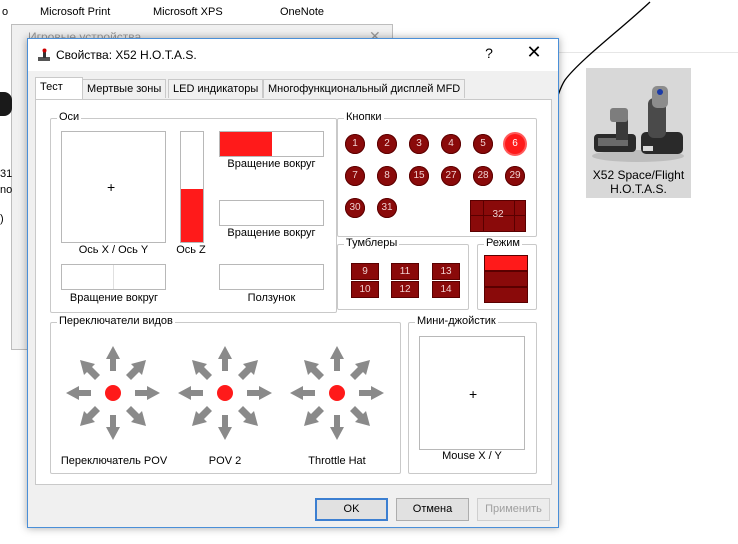 This screenshot has height=544, width=738. What do you see at coordinates (355, 176) in the screenshot?
I see `button-indicator: 7` at bounding box center [355, 176].